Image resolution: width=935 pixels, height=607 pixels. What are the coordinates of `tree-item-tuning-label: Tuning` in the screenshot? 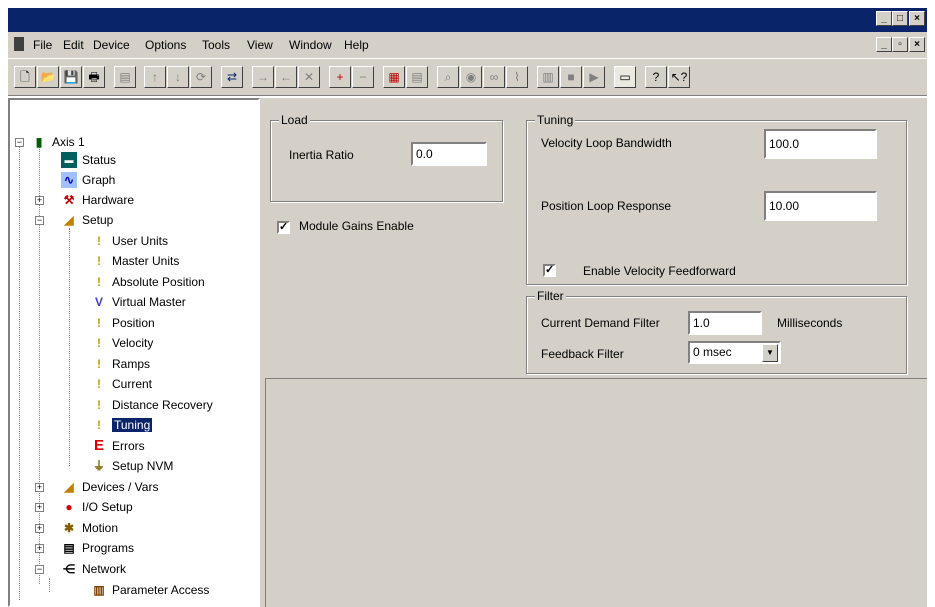 It's located at (132, 425).